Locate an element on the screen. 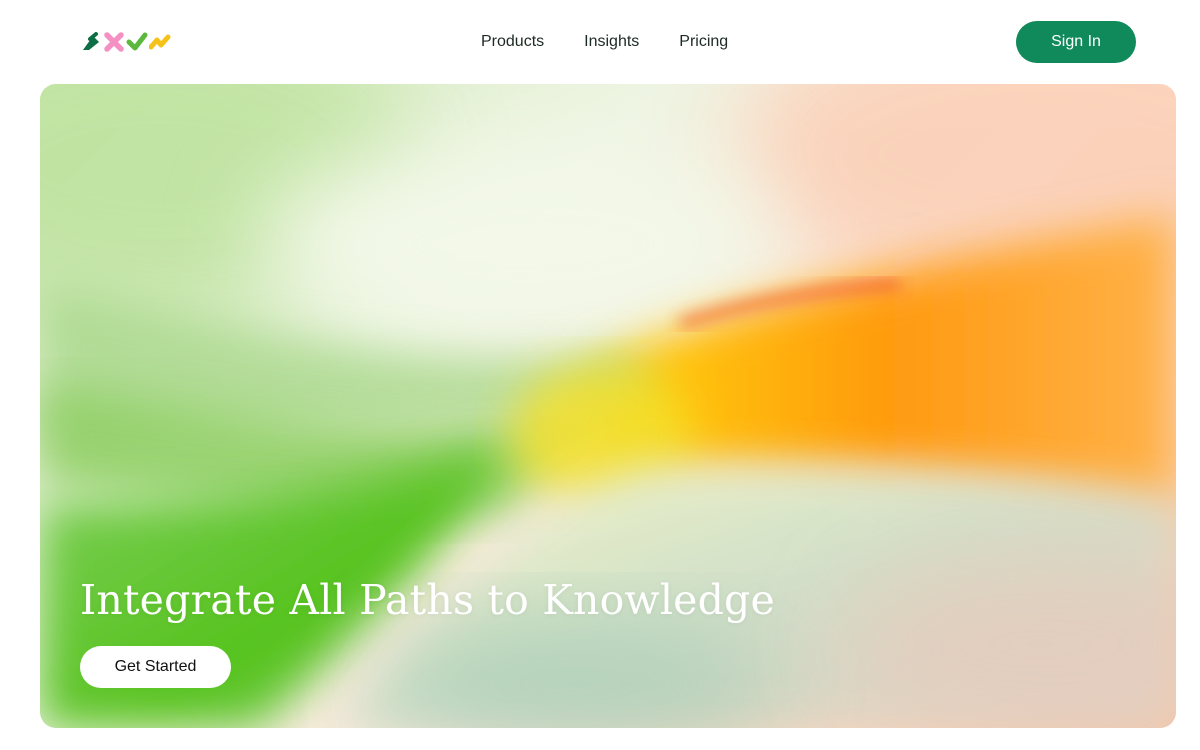 Image resolution: width=1200 pixels, height=750 pixels. green-leaf-icon is located at coordinates (91, 41).